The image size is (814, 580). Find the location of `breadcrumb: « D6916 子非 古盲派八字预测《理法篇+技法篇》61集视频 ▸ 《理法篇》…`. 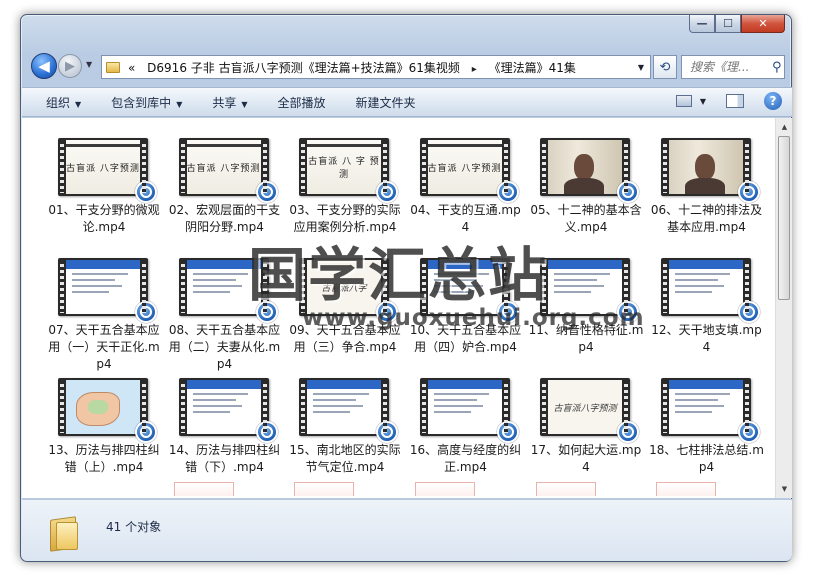

breadcrumb: « D6916 子非 古盲派八字预测《理法篇+技法篇》61集视频 ▸ 《理法篇》… is located at coordinates (378, 67).